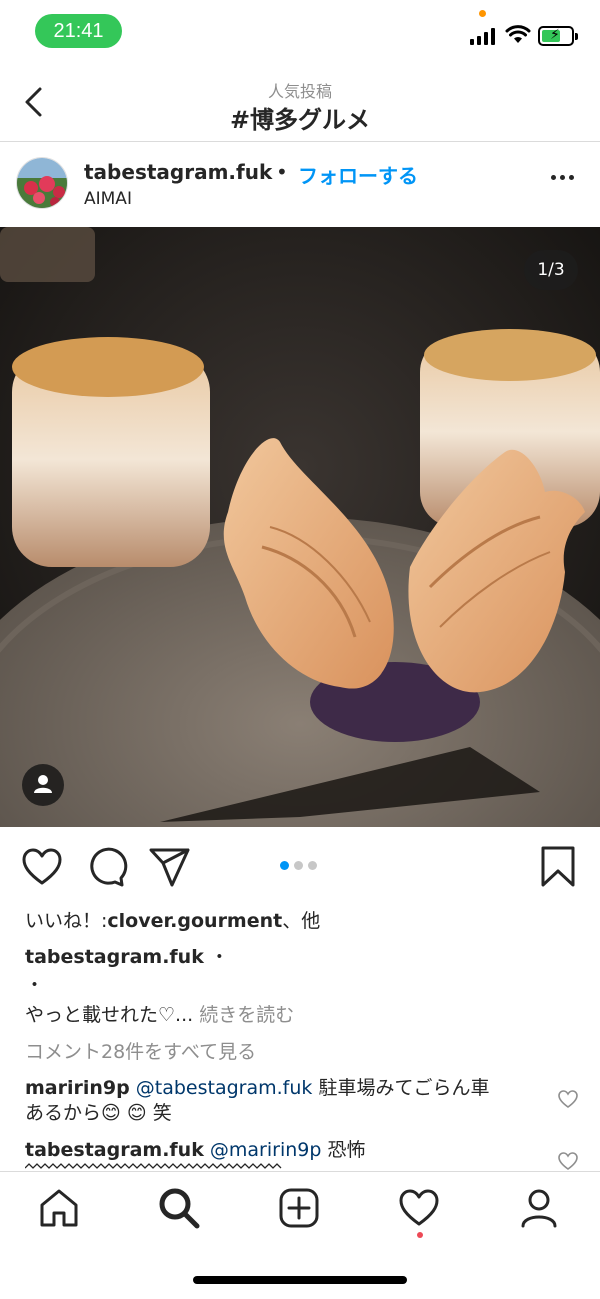 The height and width of the screenshot is (1299, 600). I want to click on wifi-icon, so click(518, 34).